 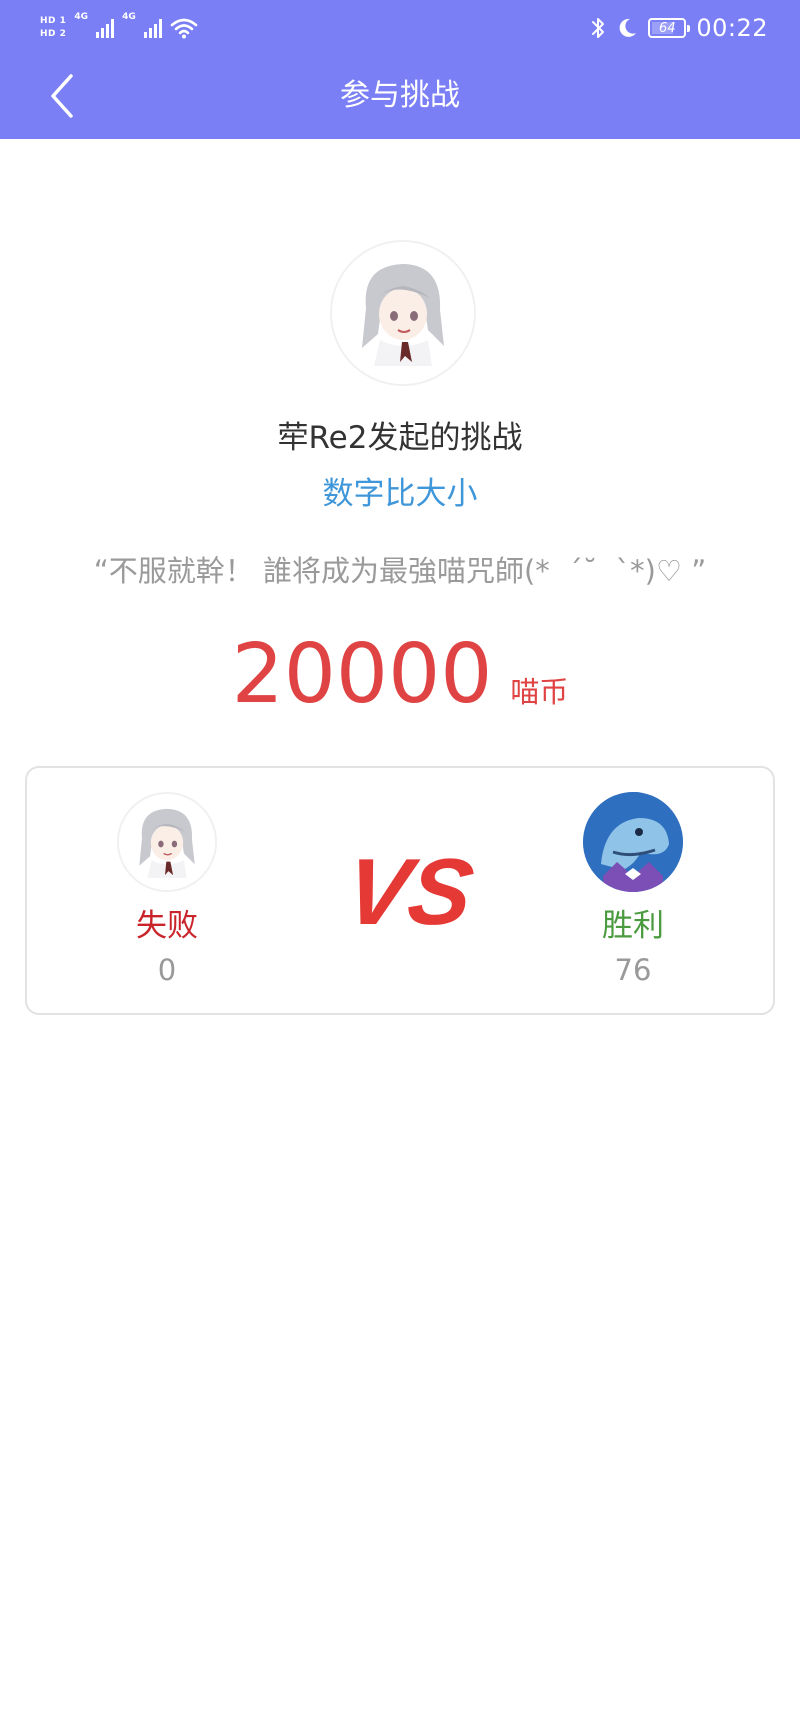 I want to click on player-right: 胜利 76, so click(x=633, y=891).